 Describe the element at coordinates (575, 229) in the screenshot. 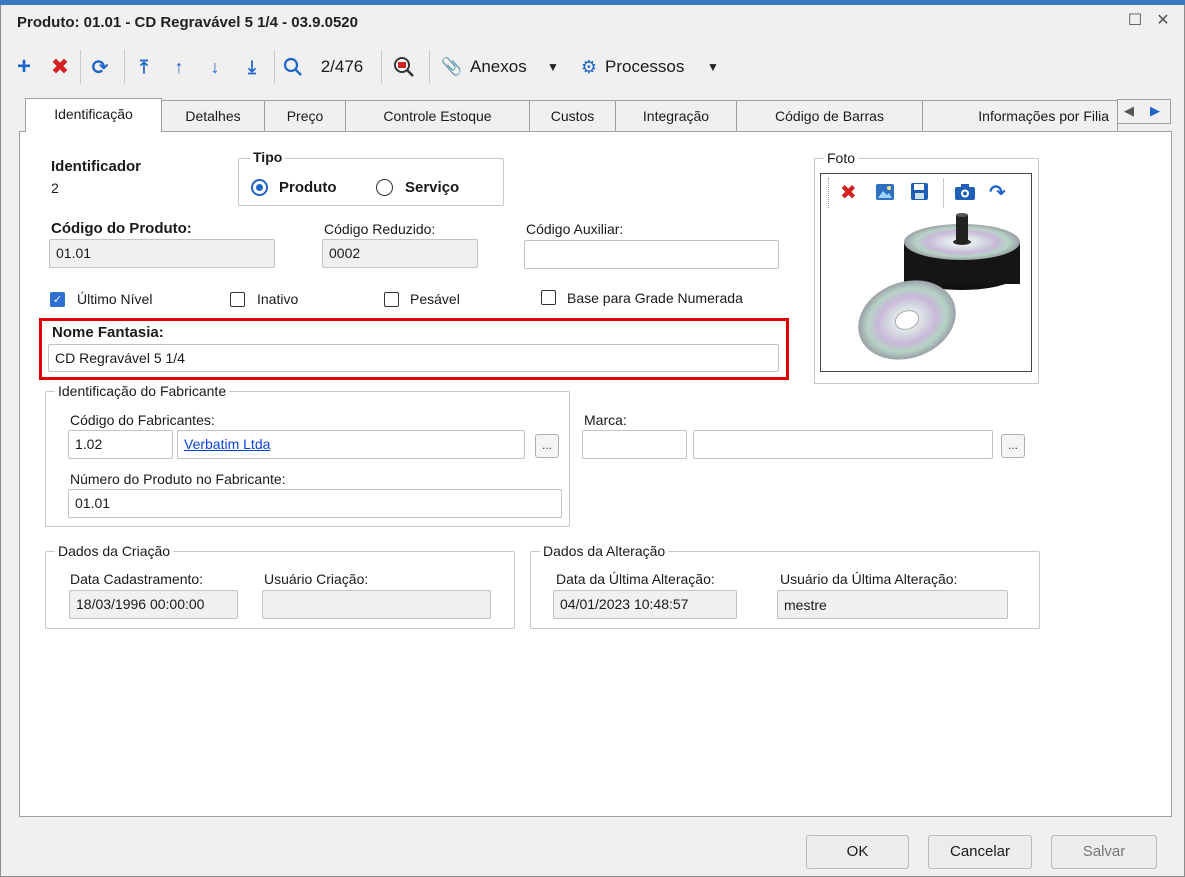

I see `codigo-auxiliar-label: Código Auxiliar:` at that location.